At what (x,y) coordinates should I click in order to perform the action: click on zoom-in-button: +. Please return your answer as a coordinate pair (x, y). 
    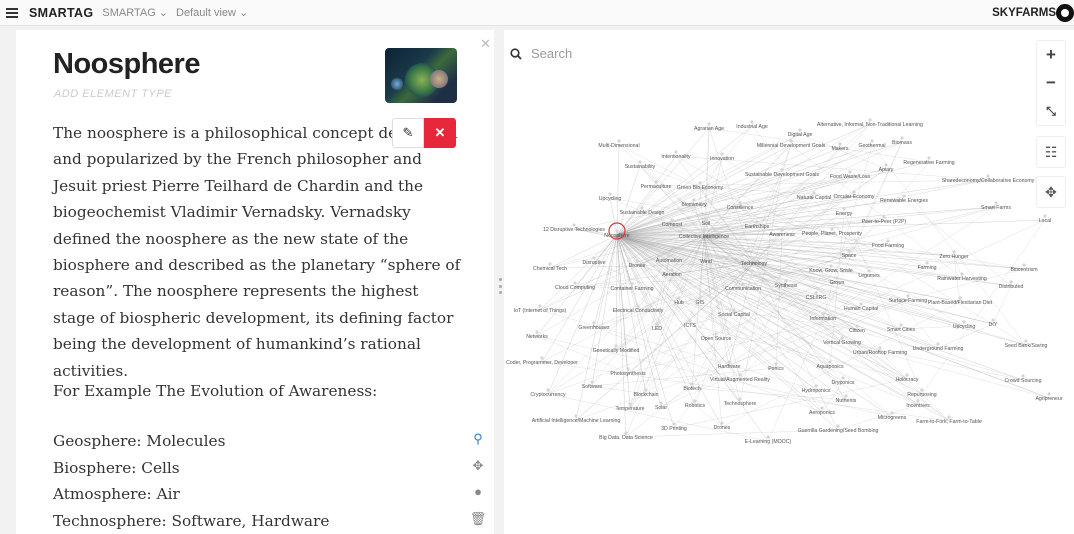
    Looking at the image, I should click on (1051, 55).